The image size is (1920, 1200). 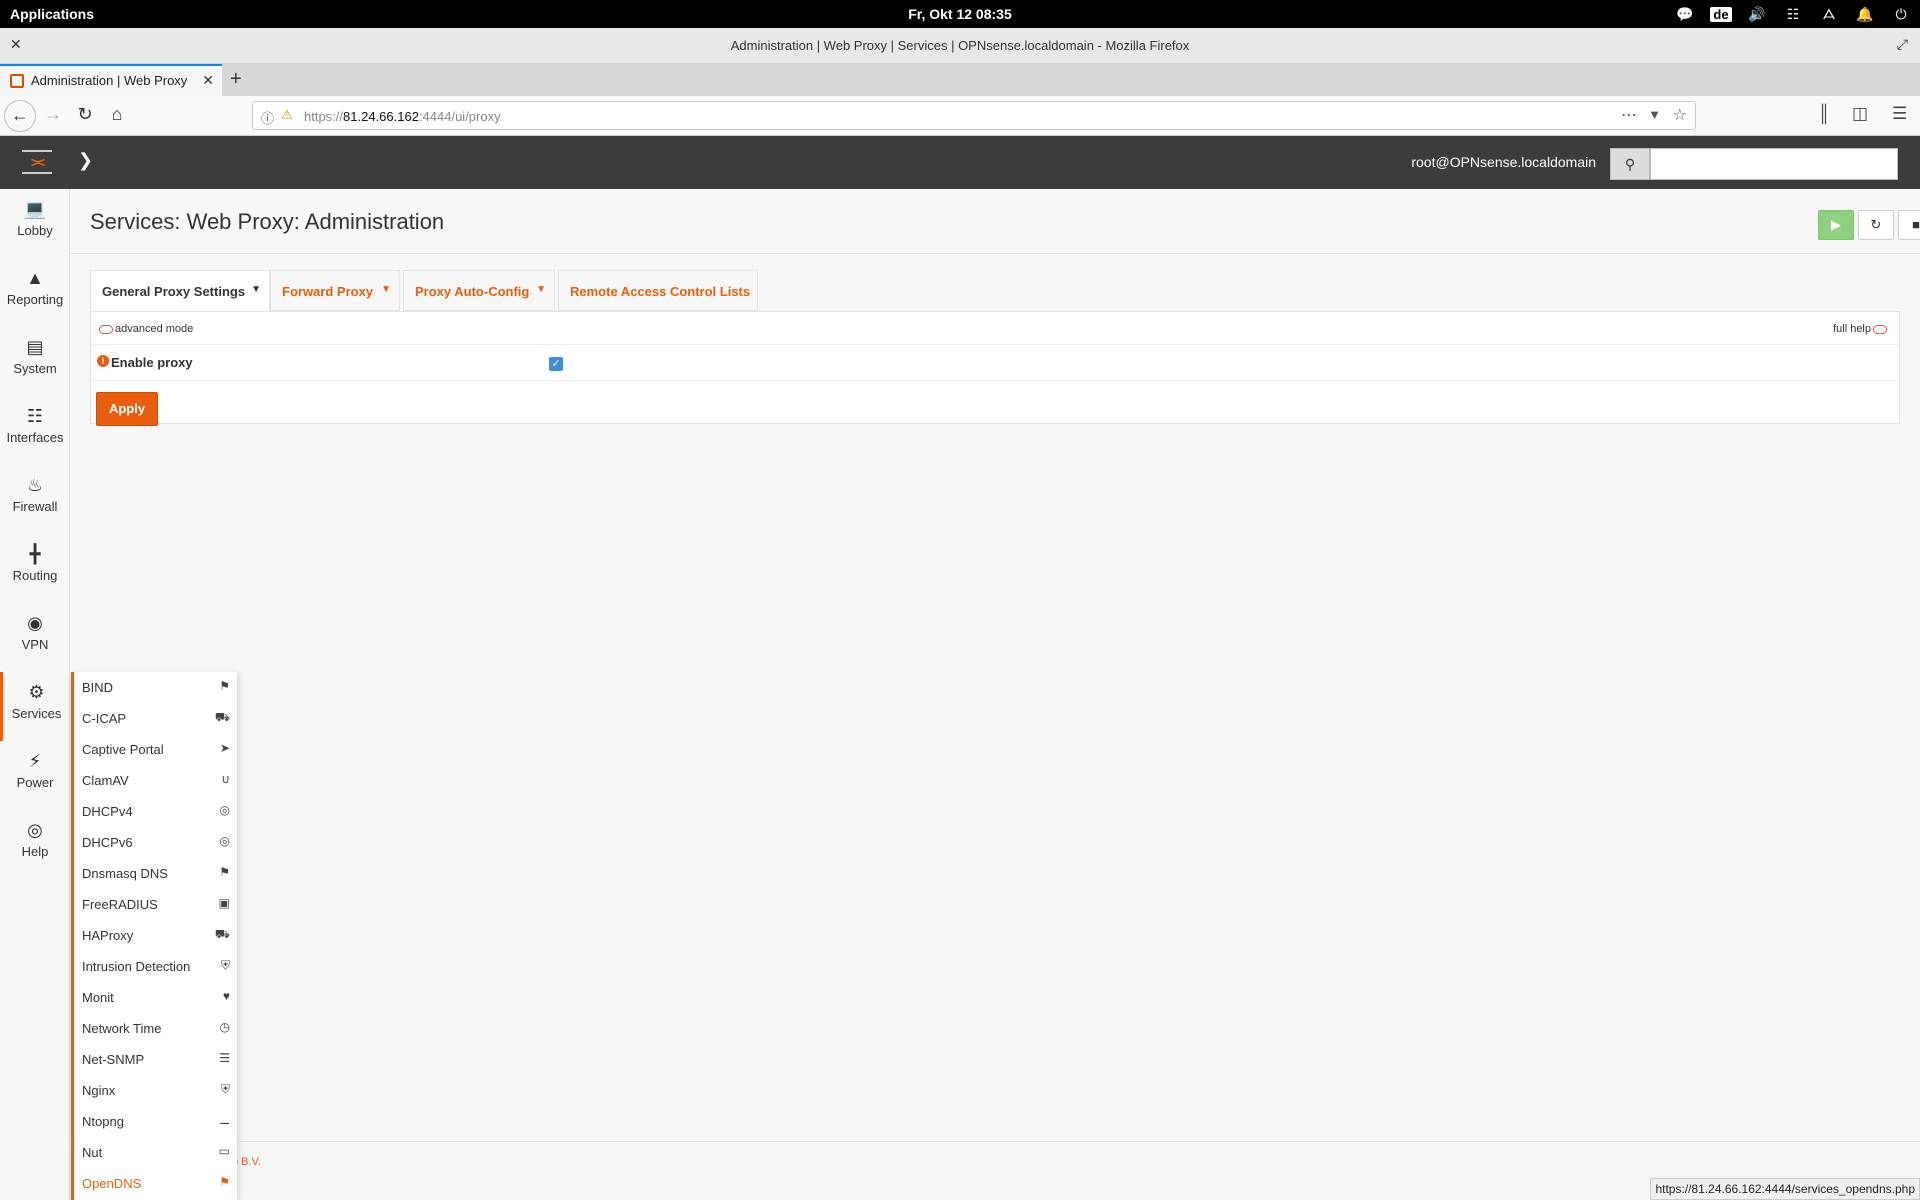 What do you see at coordinates (1774, 164) in the screenshot?
I see `search-input` at bounding box center [1774, 164].